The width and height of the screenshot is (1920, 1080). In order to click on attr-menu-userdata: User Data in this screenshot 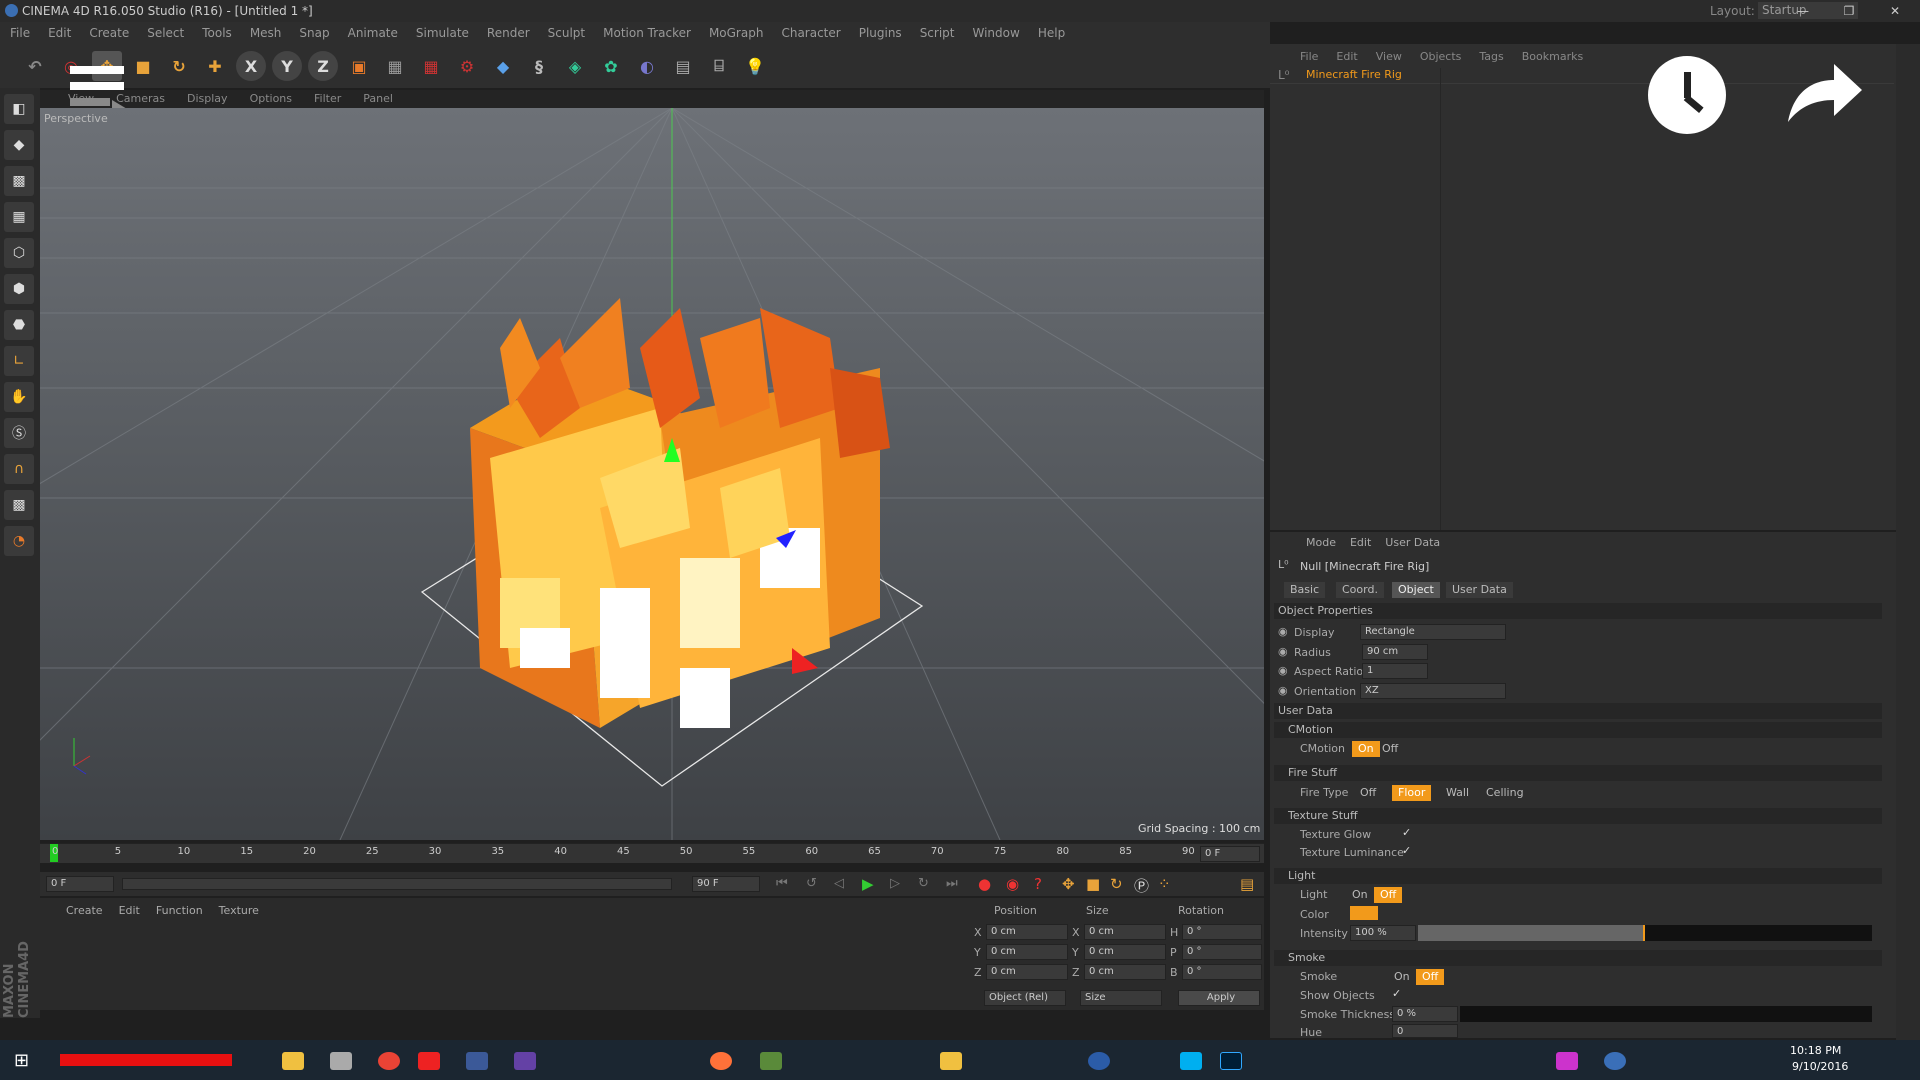, I will do `click(1412, 542)`.